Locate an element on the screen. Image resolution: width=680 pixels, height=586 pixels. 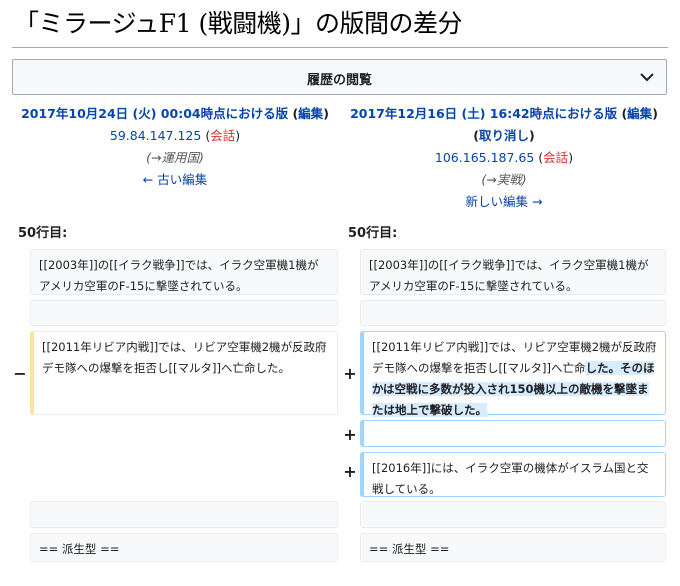
undo-link: 取り消し is located at coordinates (504, 135).